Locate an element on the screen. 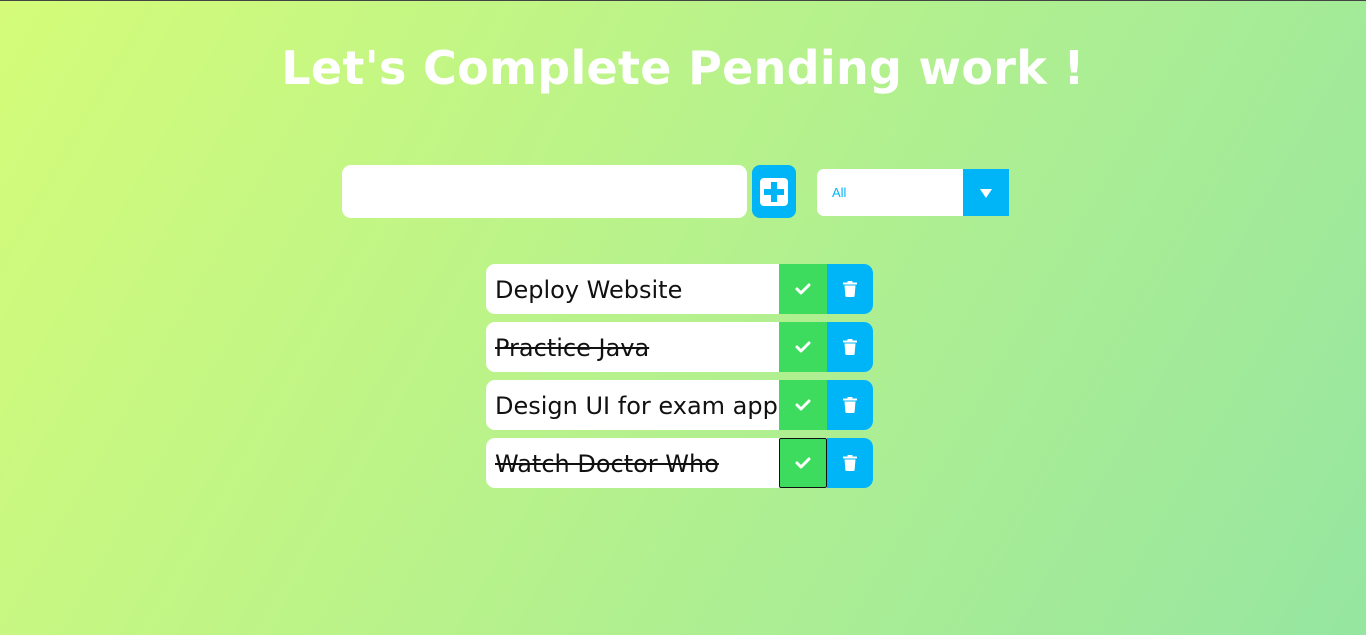 This screenshot has height=635, width=1366. todo-text: Deploy Website is located at coordinates (589, 290).